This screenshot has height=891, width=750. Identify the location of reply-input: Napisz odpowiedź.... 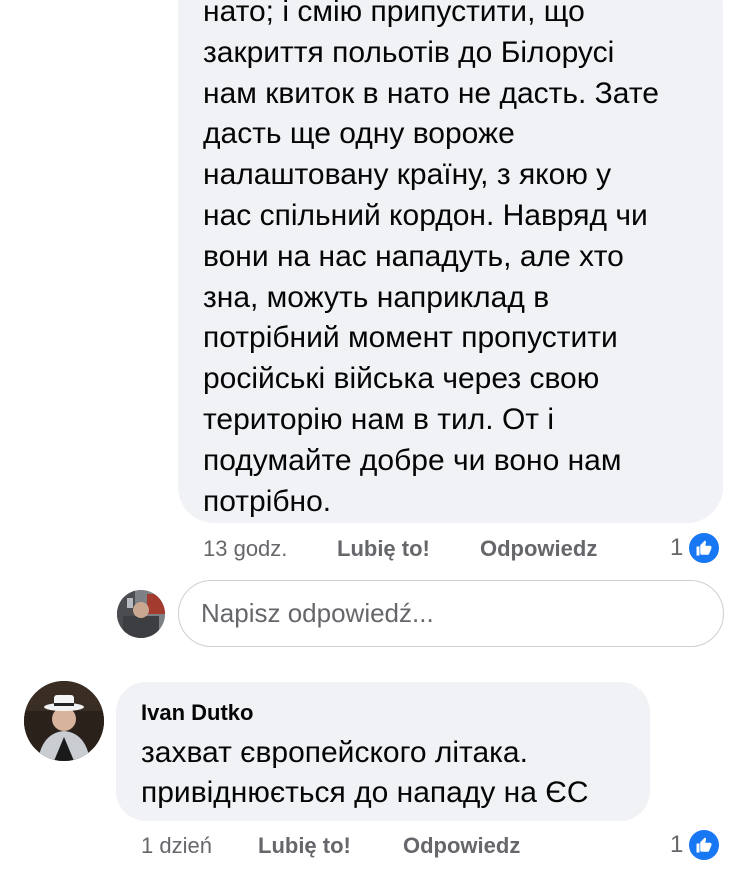
(451, 613).